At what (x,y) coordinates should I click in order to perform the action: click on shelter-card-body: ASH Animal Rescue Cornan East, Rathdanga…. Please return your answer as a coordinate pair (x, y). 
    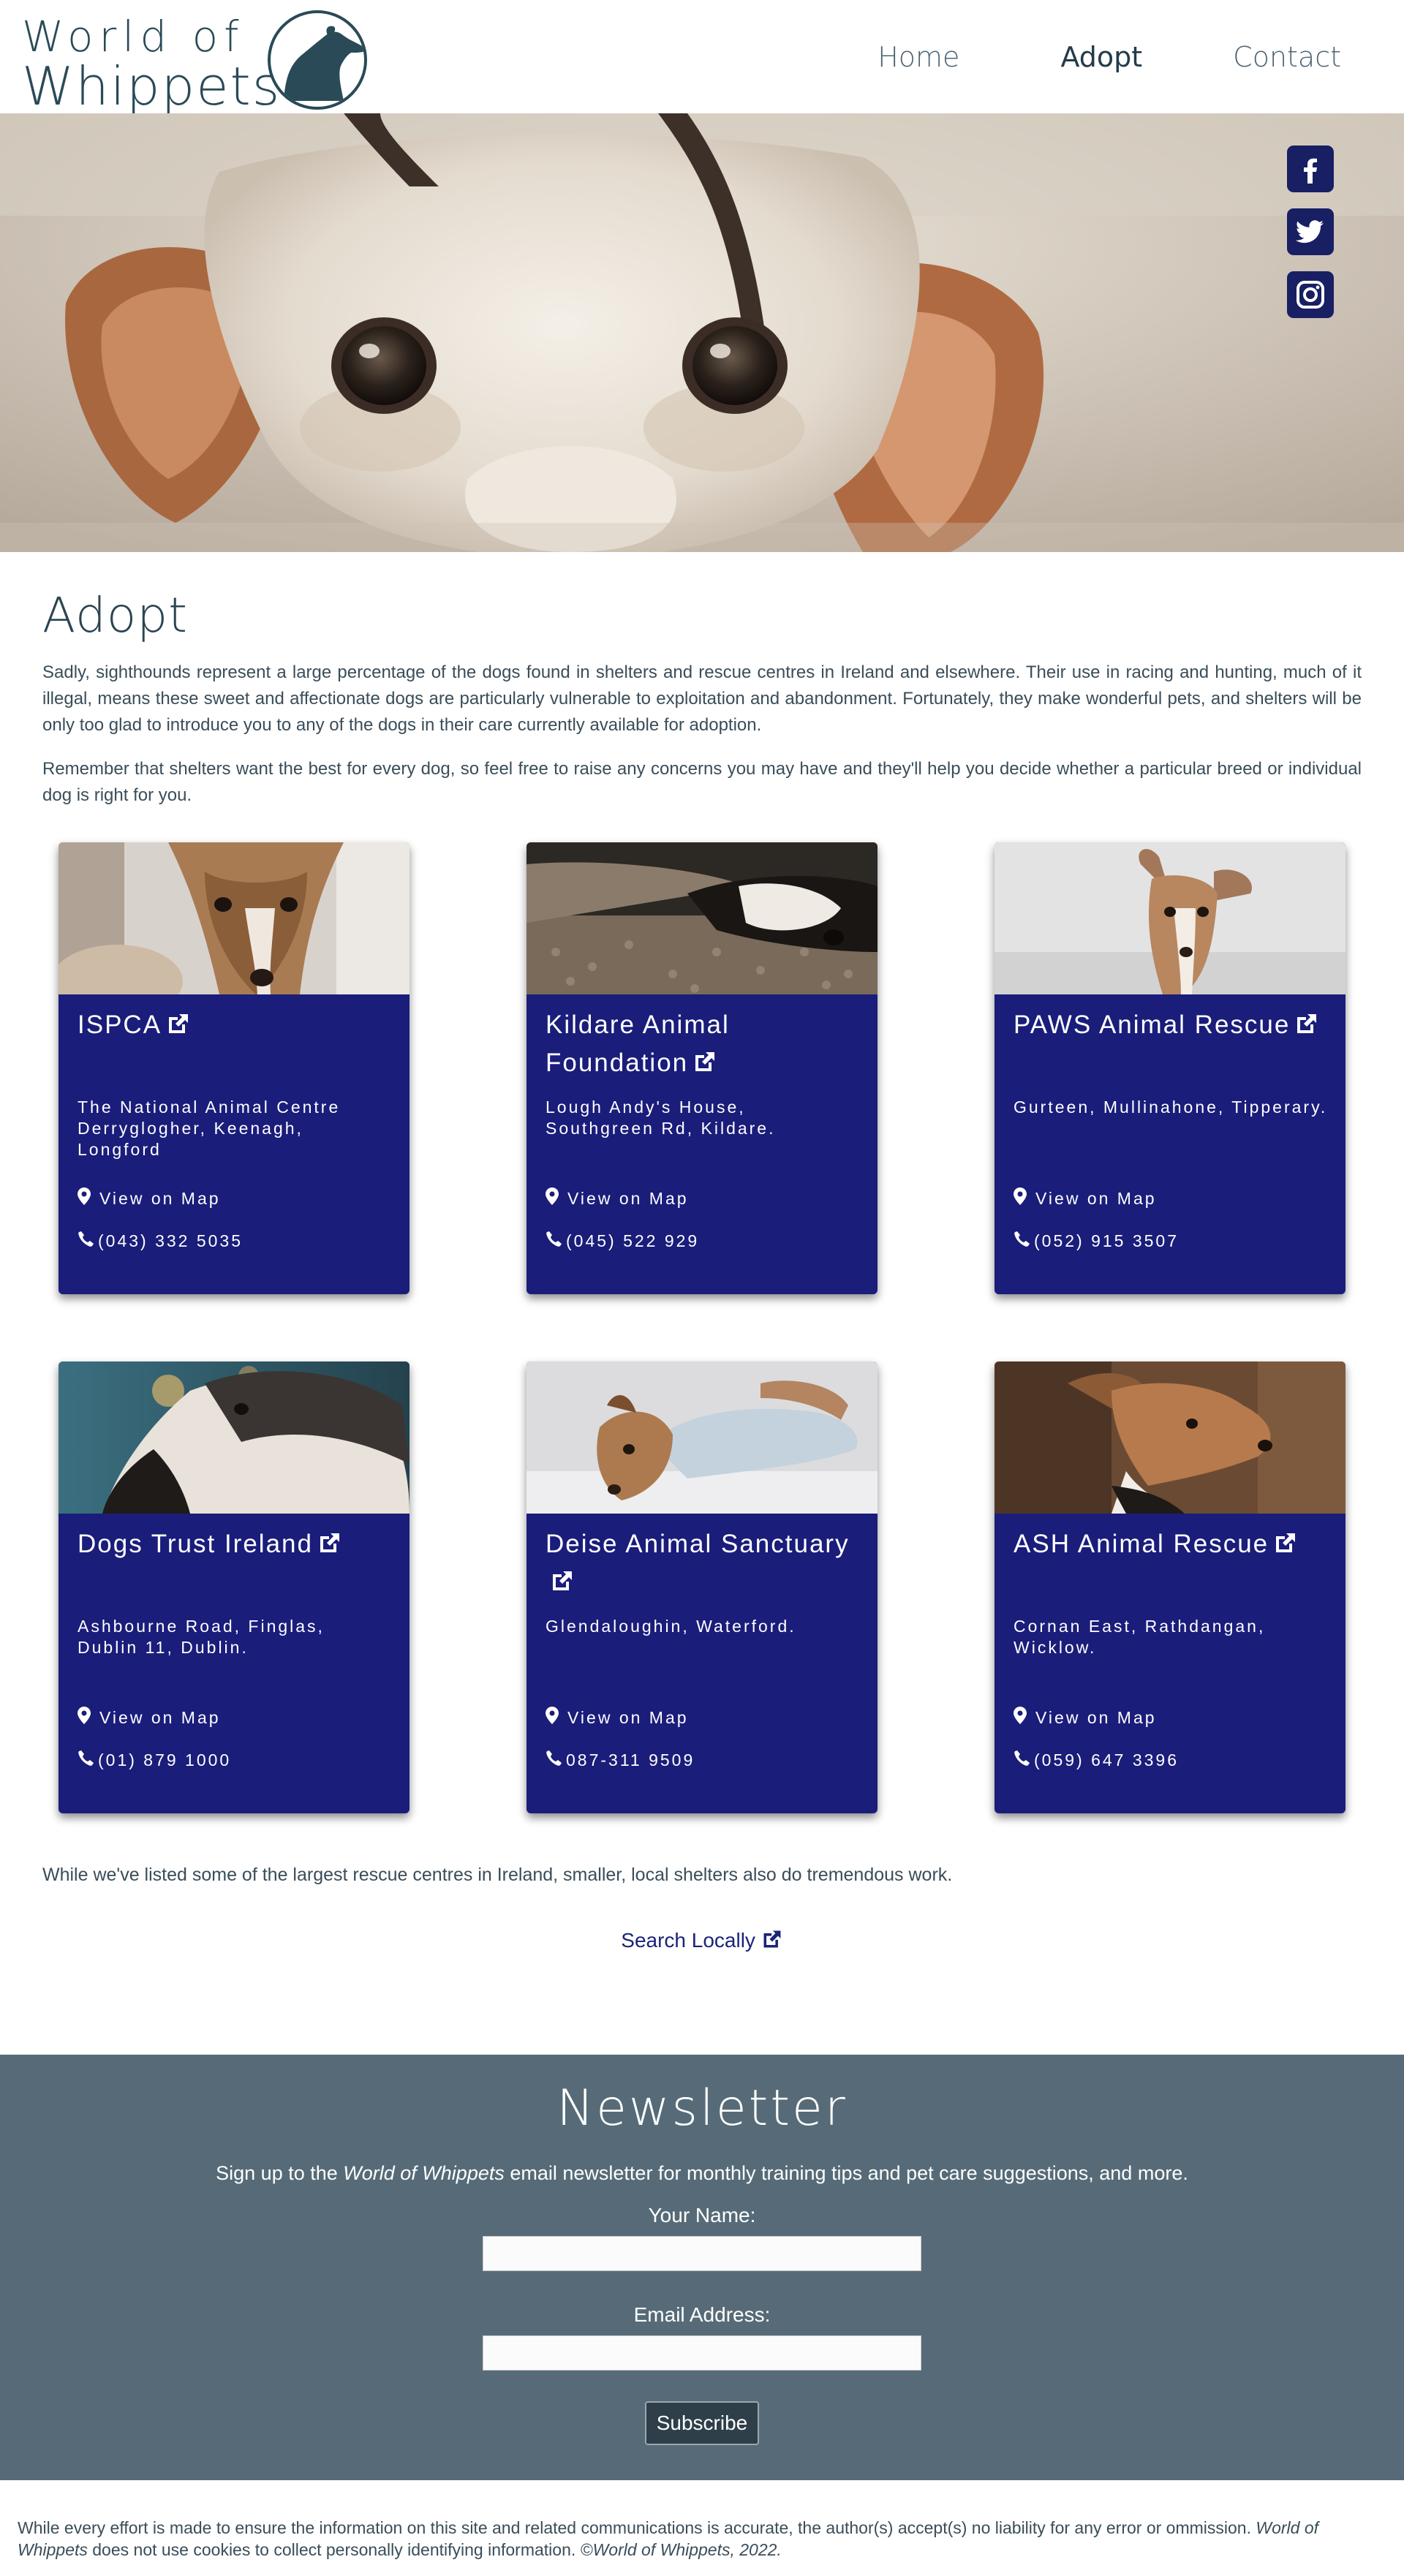
    Looking at the image, I should click on (1170, 1663).